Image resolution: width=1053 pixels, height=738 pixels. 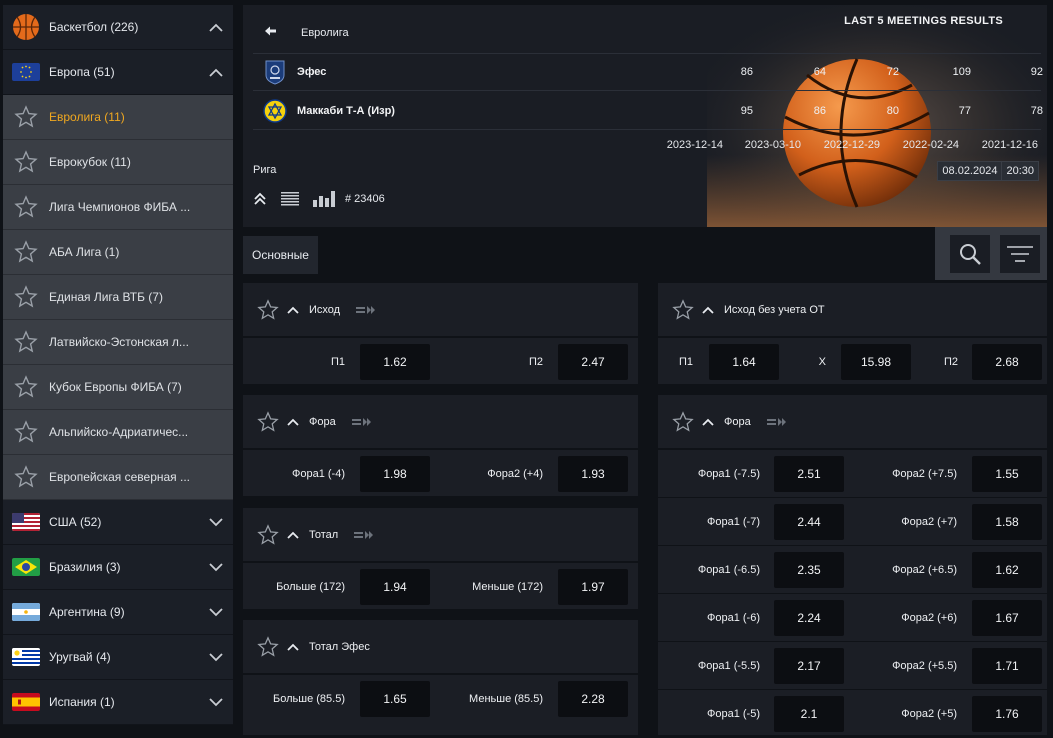 What do you see at coordinates (1007, 474) in the screenshot?
I see `odd-button: 1.55` at bounding box center [1007, 474].